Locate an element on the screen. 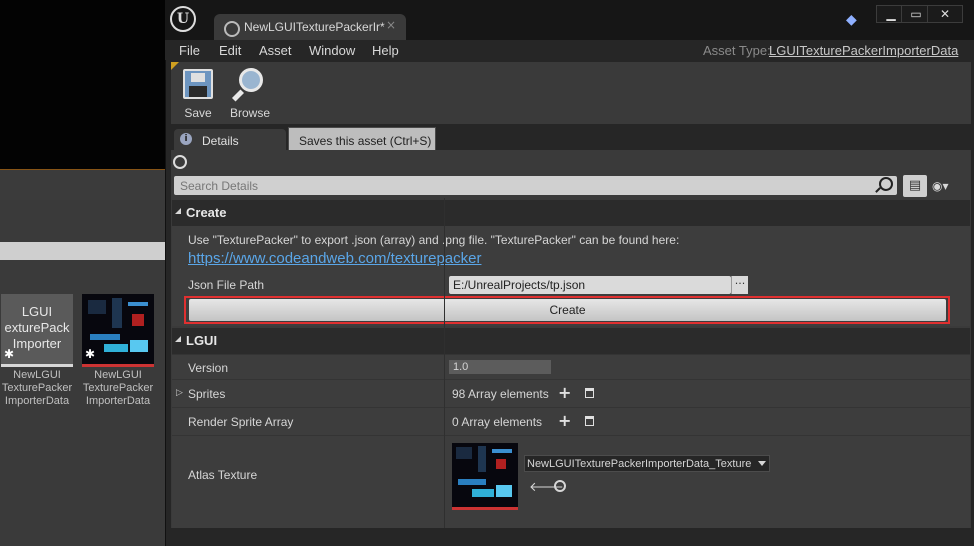 Image resolution: width=974 pixels, height=546 pixels. menu-edit: Edit is located at coordinates (230, 50).